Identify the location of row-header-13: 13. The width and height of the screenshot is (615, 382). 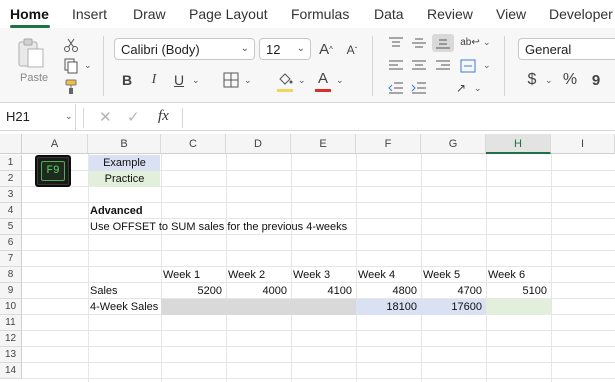
(11, 355).